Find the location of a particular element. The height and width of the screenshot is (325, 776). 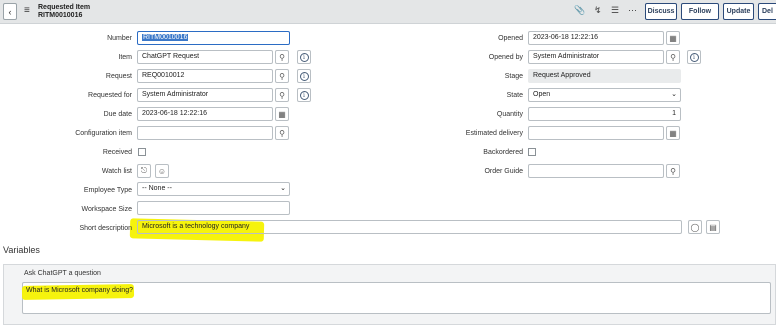

backordered-checkbox is located at coordinates (532, 152).